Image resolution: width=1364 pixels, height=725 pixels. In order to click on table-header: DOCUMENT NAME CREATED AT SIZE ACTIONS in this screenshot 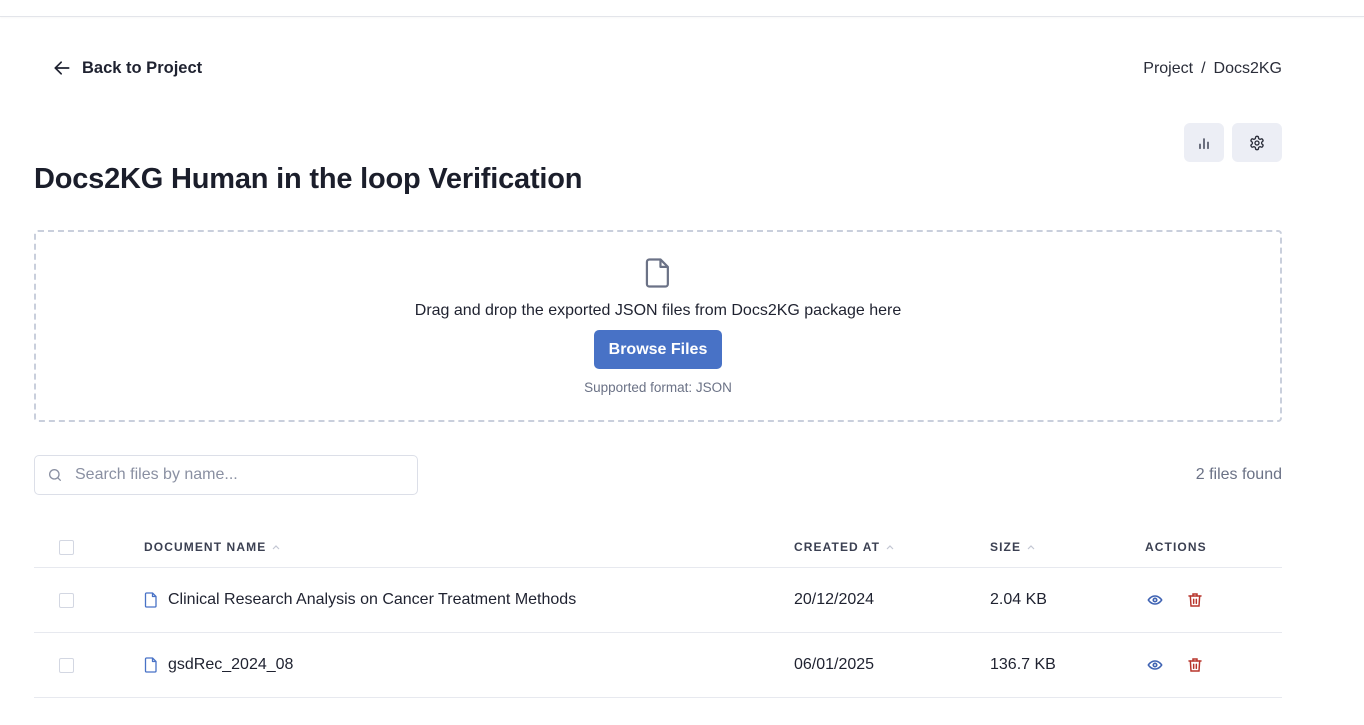, I will do `click(658, 547)`.